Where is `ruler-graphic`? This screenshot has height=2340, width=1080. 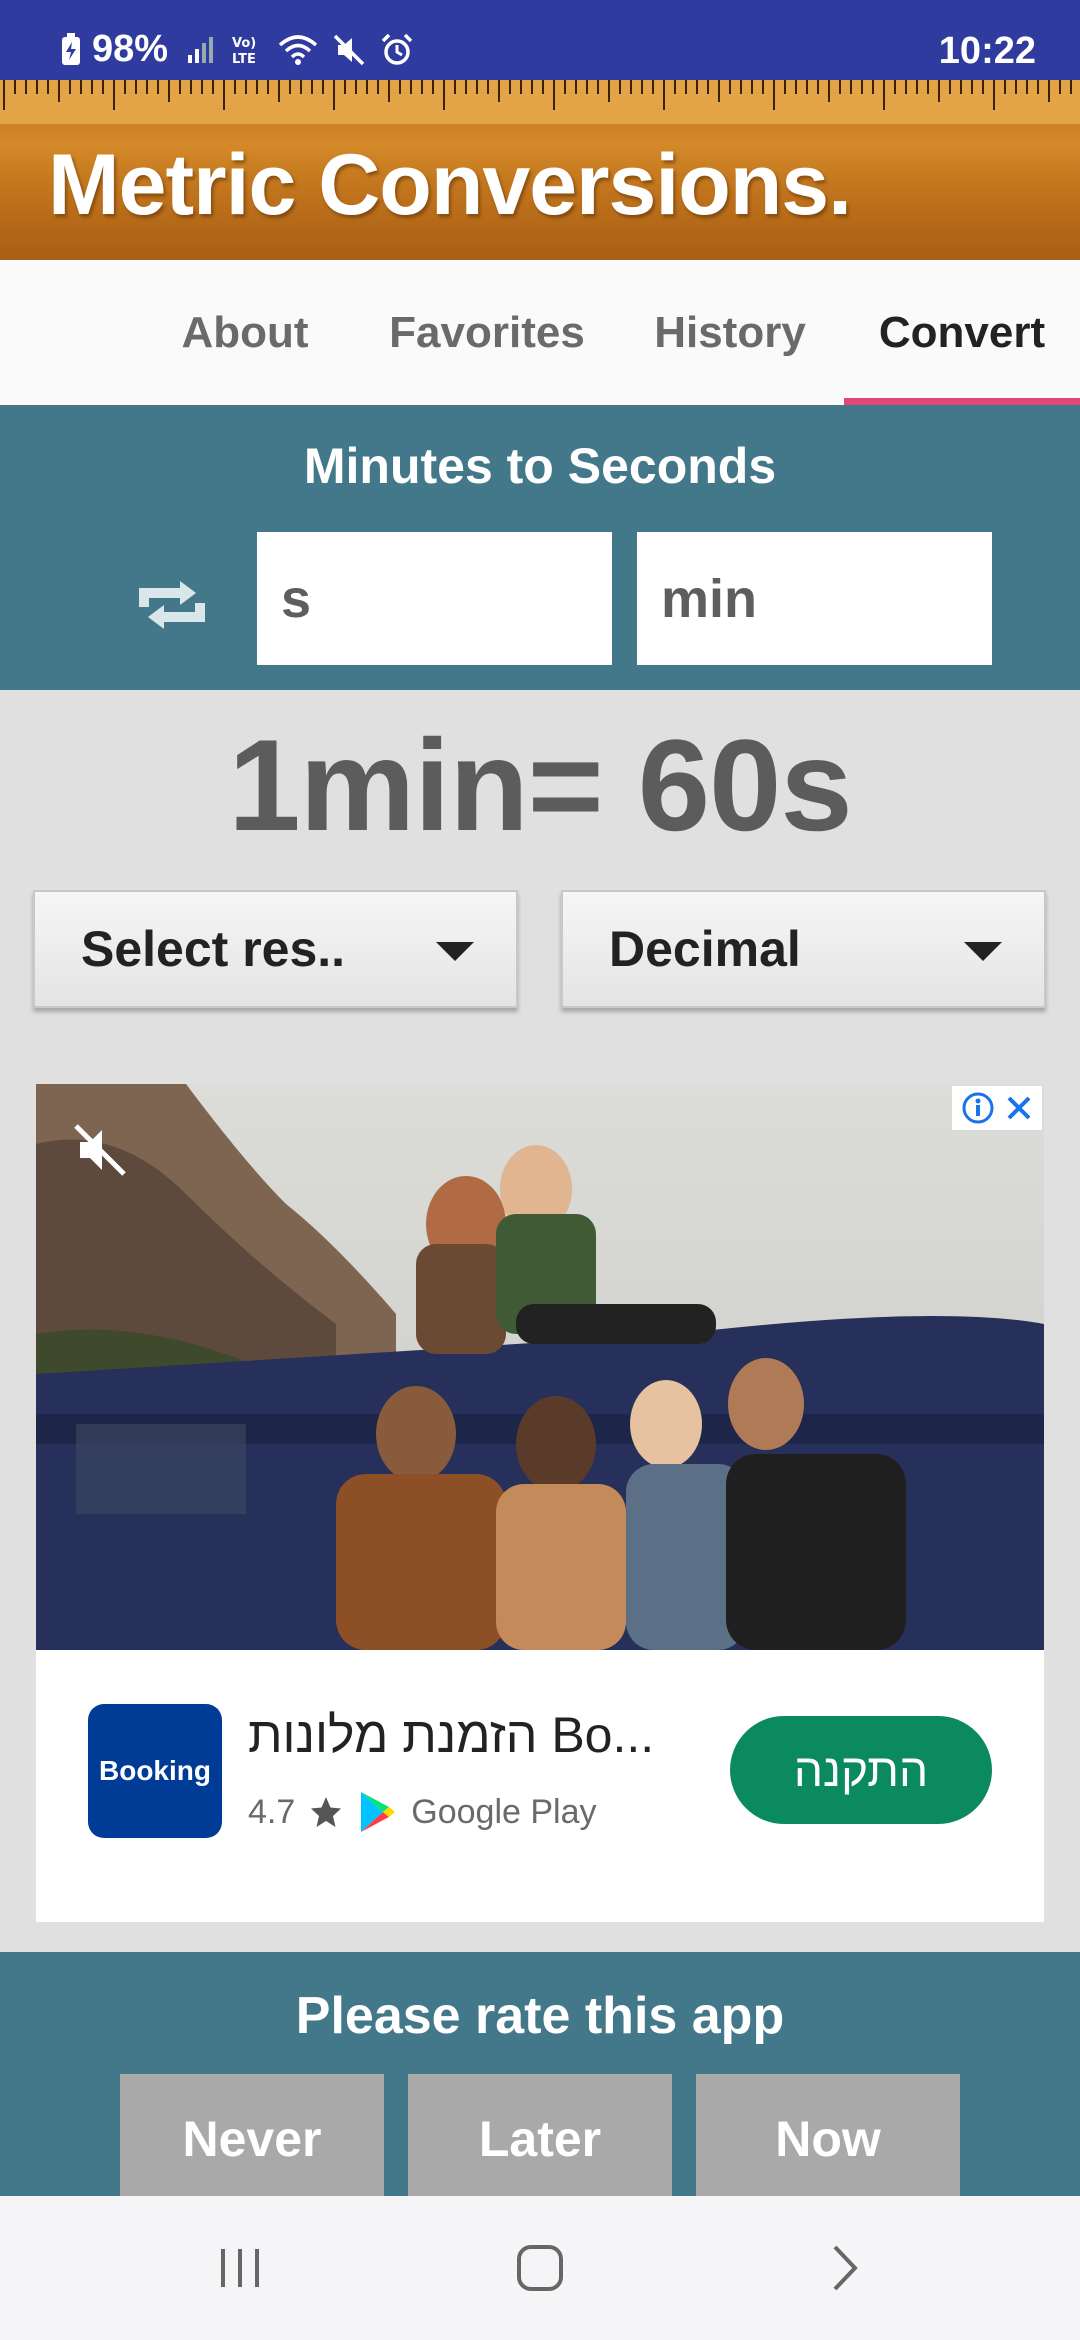 ruler-graphic is located at coordinates (540, 102).